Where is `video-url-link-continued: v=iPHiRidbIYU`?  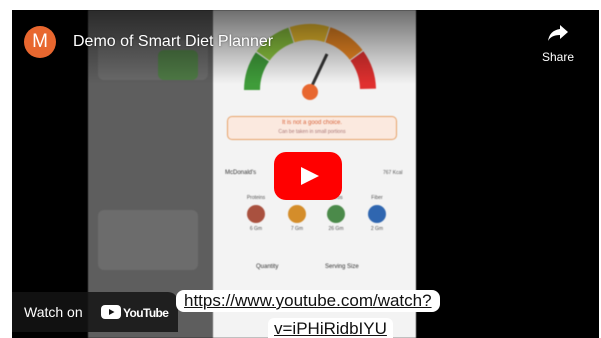 video-url-link-continued: v=iPHiRidbIYU is located at coordinates (330, 328).